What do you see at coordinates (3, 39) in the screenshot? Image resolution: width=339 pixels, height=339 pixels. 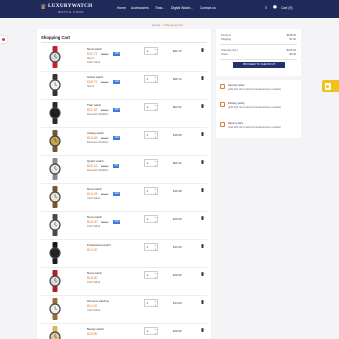 I see `side-badge-icon` at bounding box center [3, 39].